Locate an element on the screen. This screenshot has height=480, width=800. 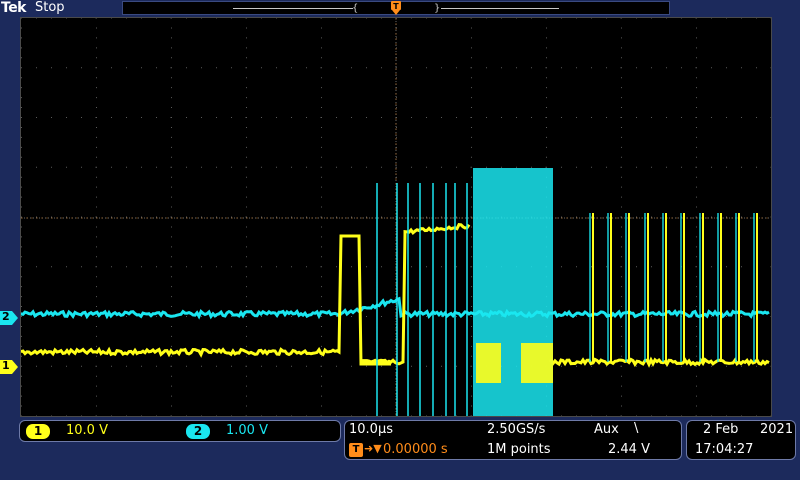
record-line-left is located at coordinates (293, 8).